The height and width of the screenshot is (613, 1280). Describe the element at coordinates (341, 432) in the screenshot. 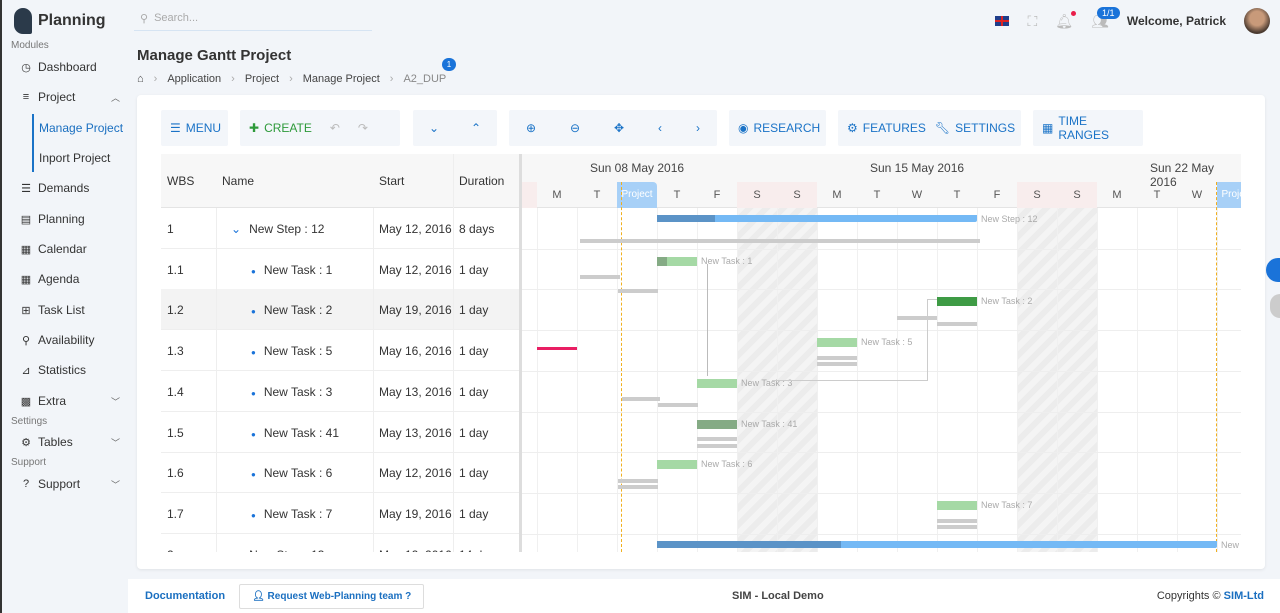

I see `table-row: 1.5 ● New Task : 41 May 13, 2016 1 day` at that location.